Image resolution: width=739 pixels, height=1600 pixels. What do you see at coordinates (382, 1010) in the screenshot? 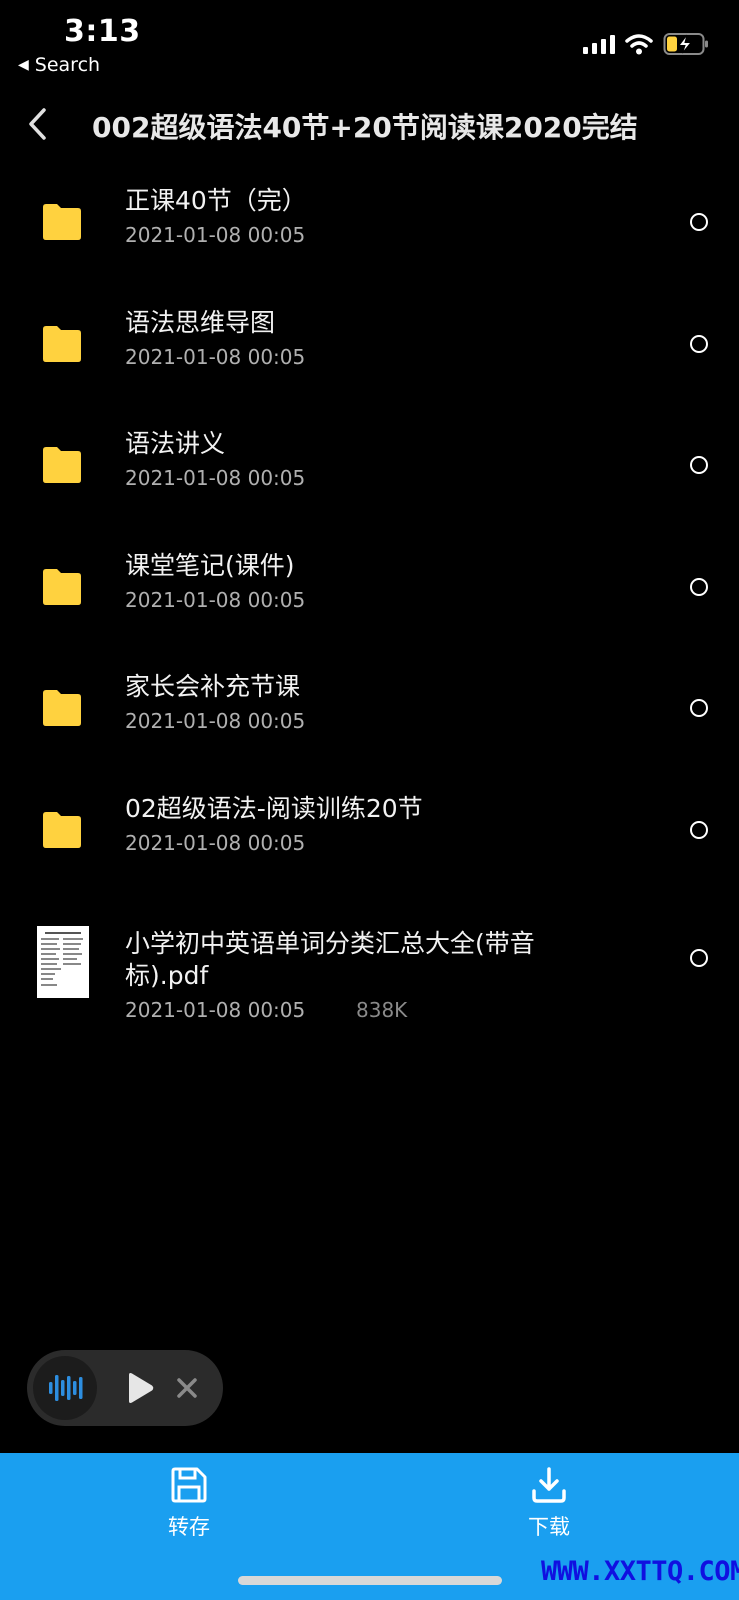
I see `file-size: 838K` at bounding box center [382, 1010].